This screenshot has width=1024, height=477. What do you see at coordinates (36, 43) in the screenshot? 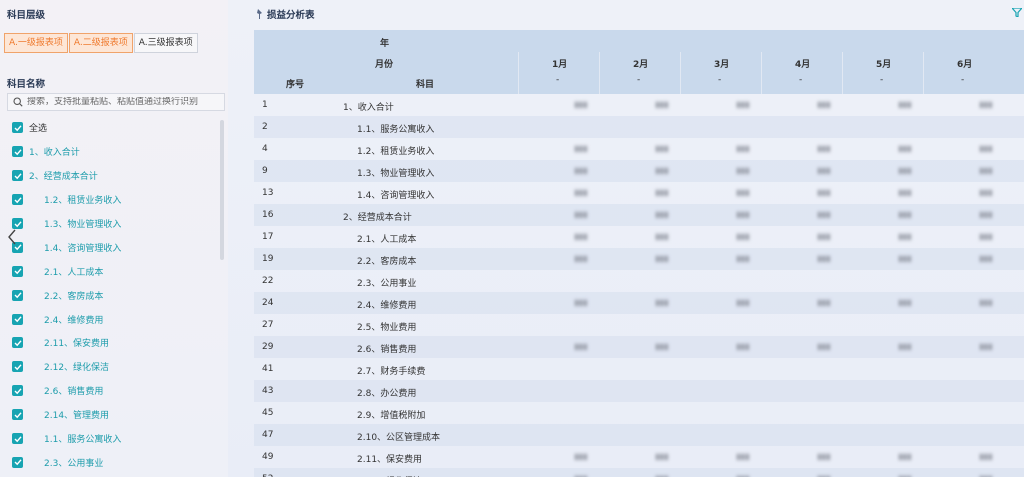
I see `level-tab-1: A.一级报表项` at bounding box center [36, 43].